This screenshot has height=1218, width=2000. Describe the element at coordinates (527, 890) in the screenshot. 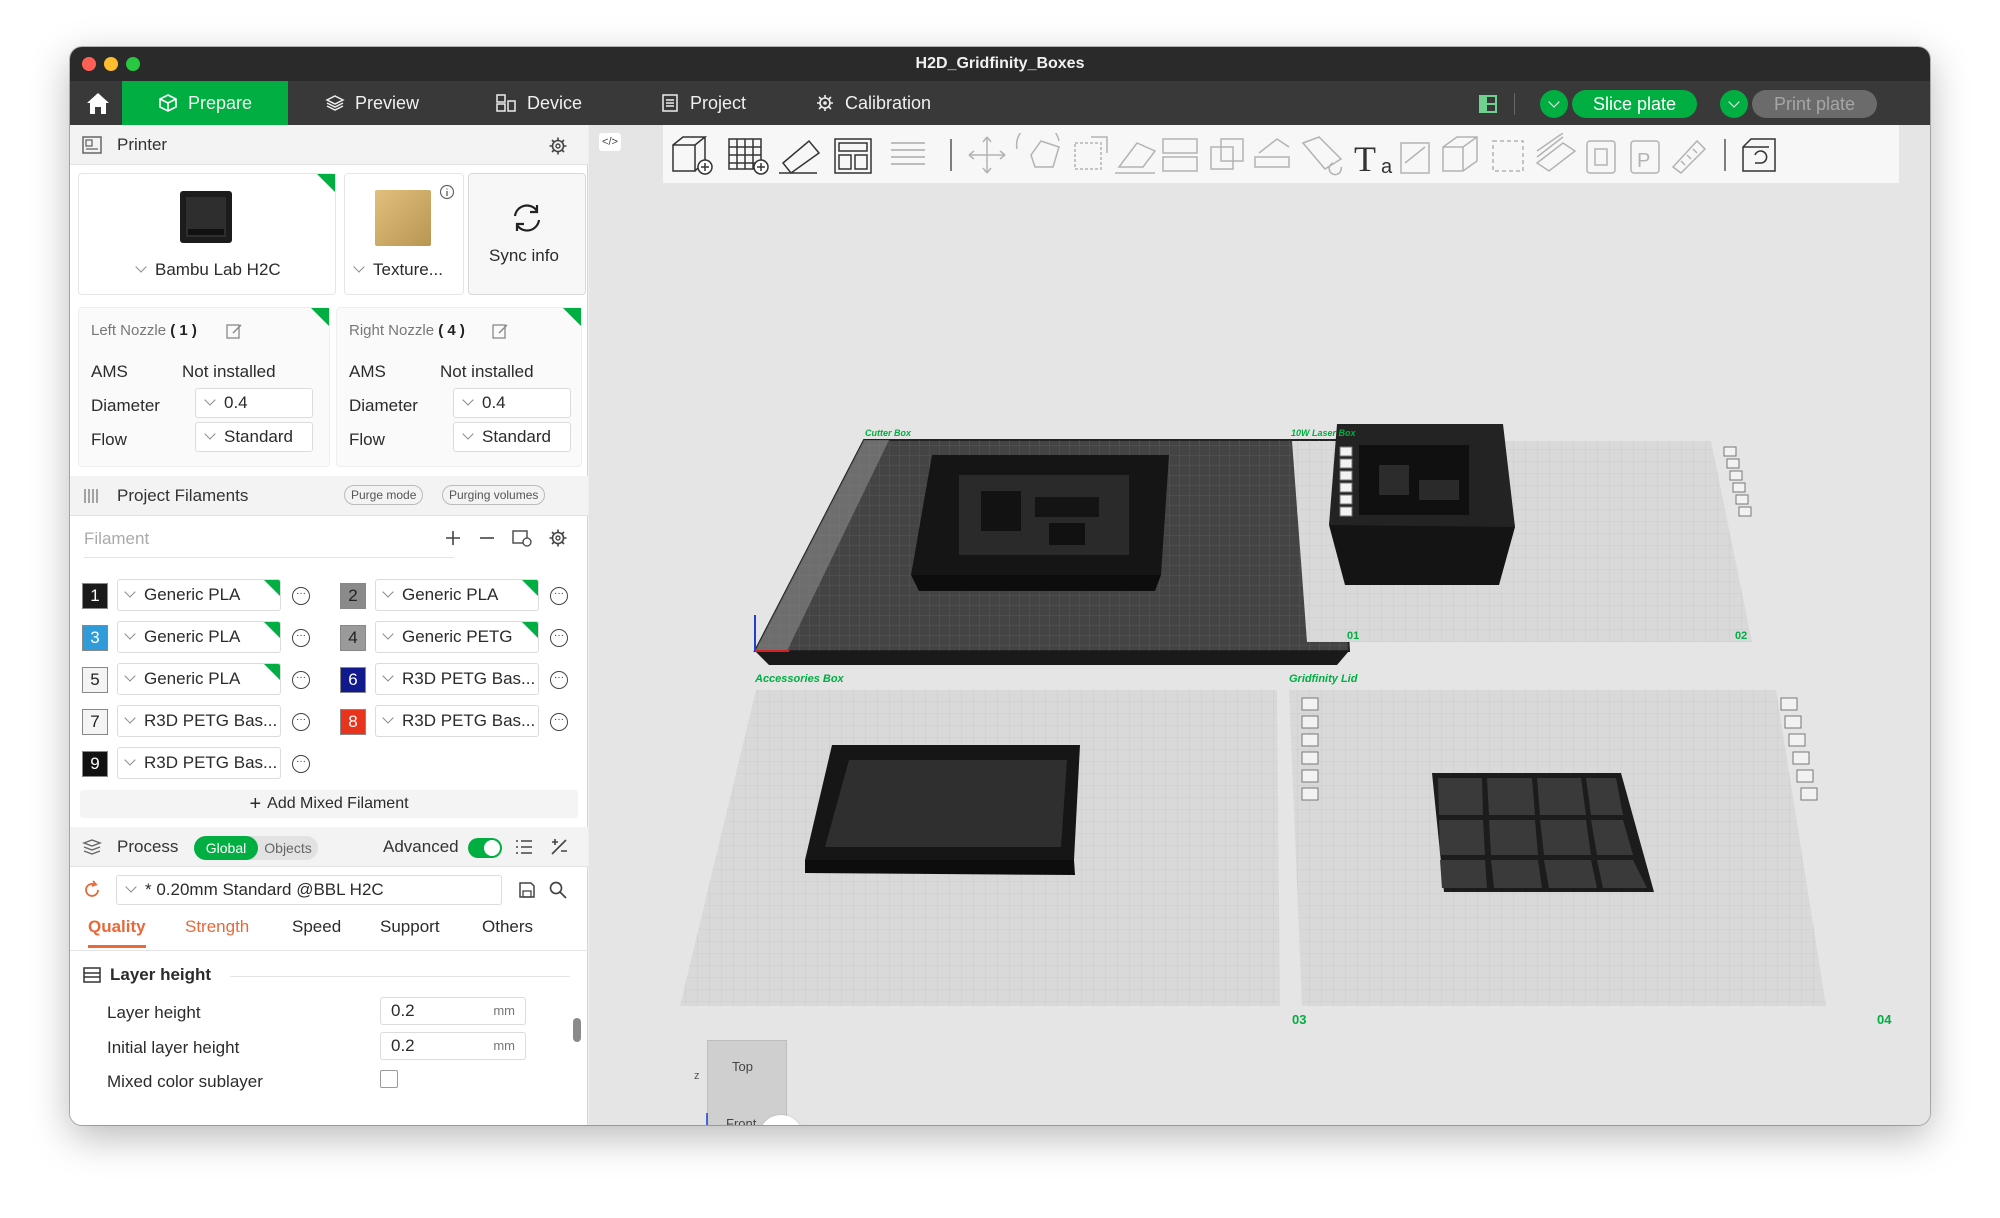

I see `save-icon` at that location.